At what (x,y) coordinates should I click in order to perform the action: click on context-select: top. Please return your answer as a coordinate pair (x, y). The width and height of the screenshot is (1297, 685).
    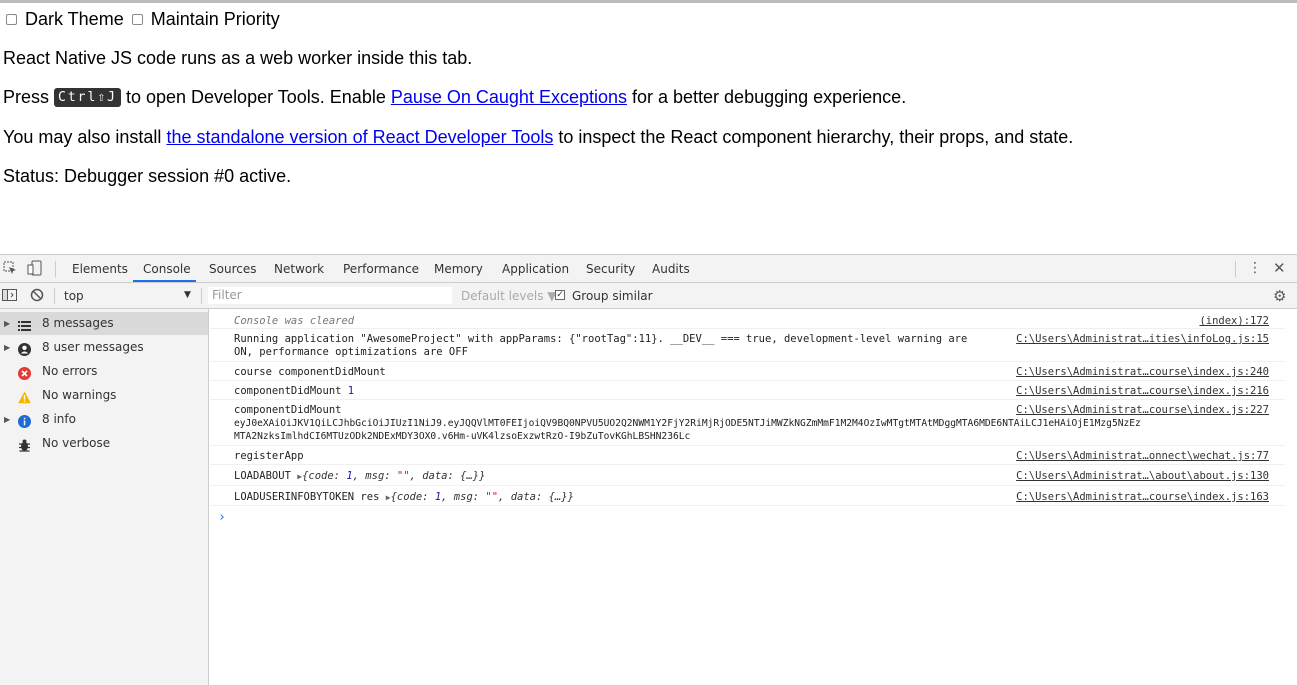
    Looking at the image, I should click on (74, 296).